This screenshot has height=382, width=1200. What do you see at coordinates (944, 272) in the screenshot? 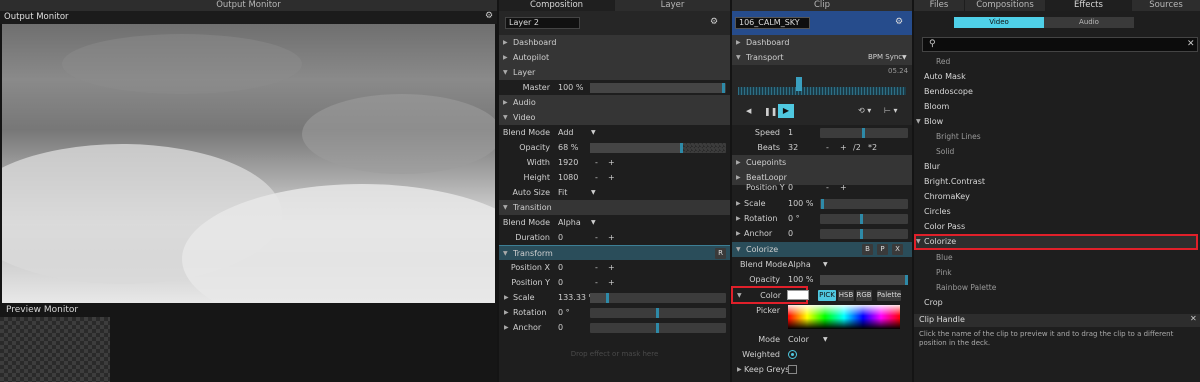
I see `list-item: Pink` at bounding box center [944, 272].